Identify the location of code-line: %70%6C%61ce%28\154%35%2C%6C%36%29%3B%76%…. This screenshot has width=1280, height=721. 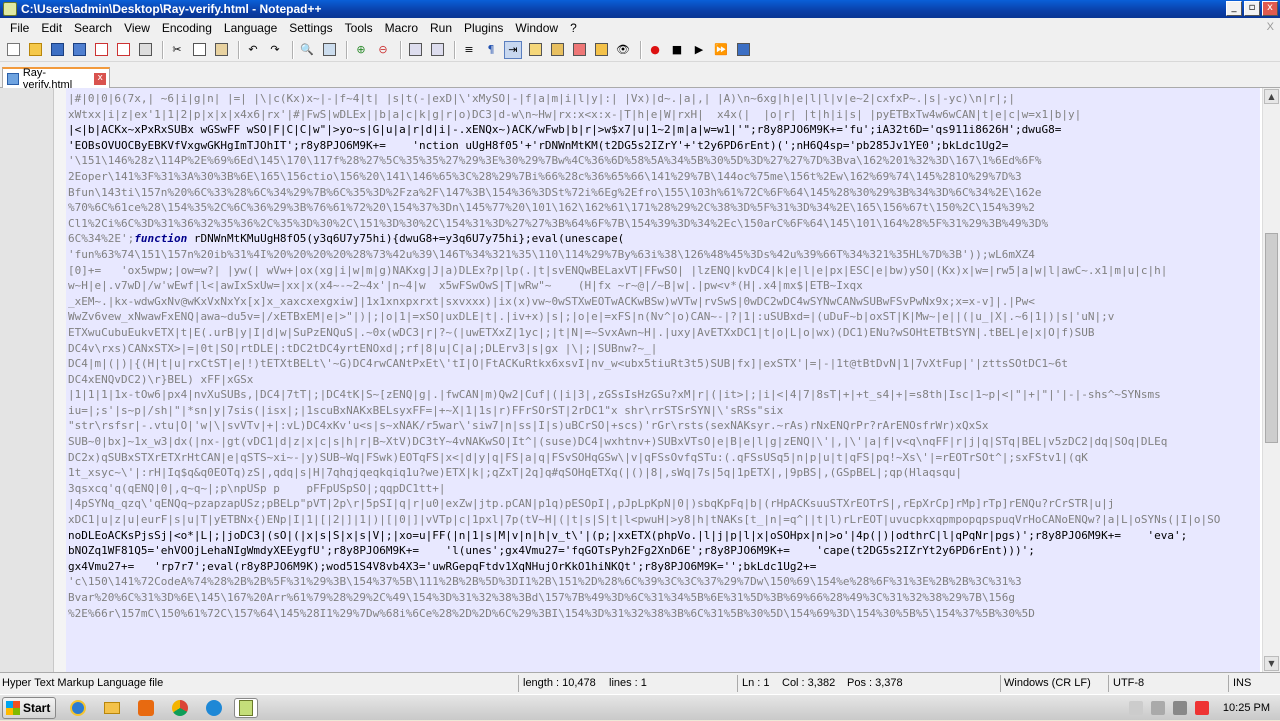
(664, 208).